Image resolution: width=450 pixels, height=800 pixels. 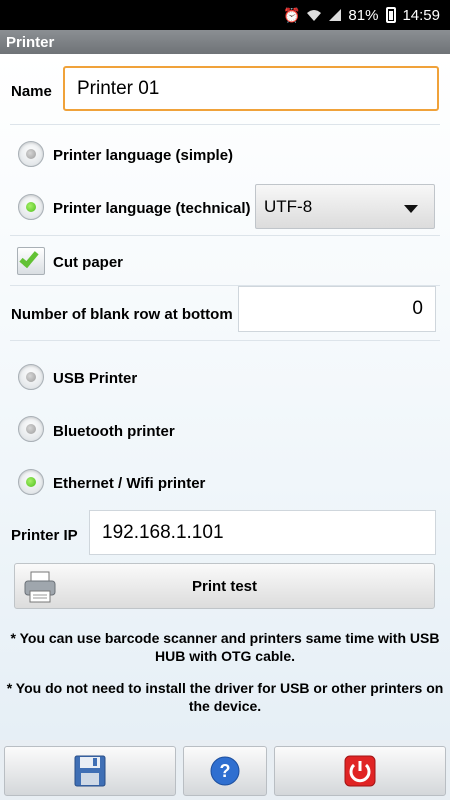 I want to click on save-icon, so click(x=90, y=771).